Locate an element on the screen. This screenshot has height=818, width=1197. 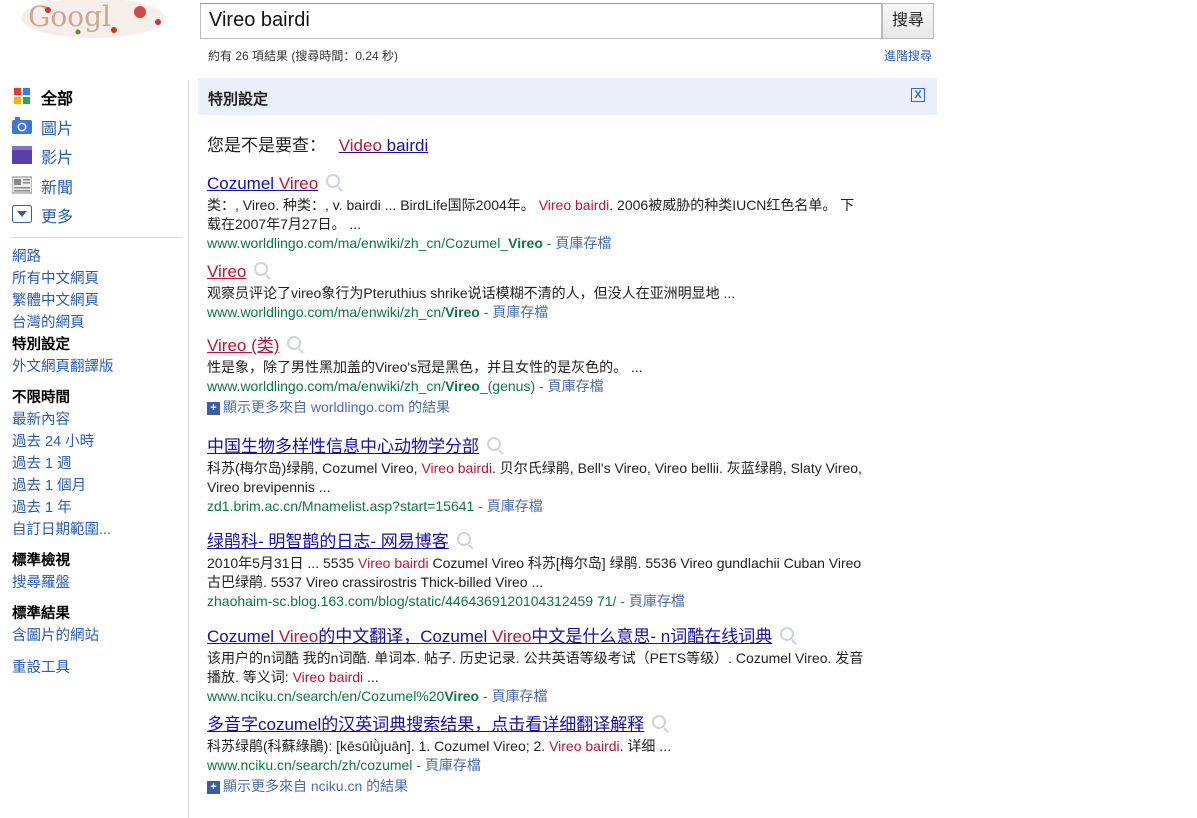
result-title: 中国生物多样性信息中心动物学分部 is located at coordinates (343, 446).